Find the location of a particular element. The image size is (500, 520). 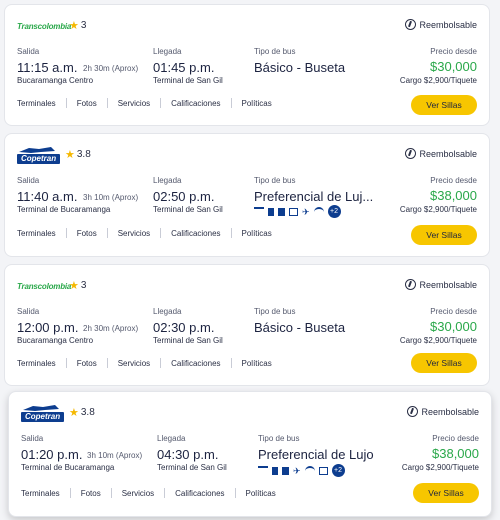

depart-time: 12:00 p.m. is located at coordinates (48, 327).